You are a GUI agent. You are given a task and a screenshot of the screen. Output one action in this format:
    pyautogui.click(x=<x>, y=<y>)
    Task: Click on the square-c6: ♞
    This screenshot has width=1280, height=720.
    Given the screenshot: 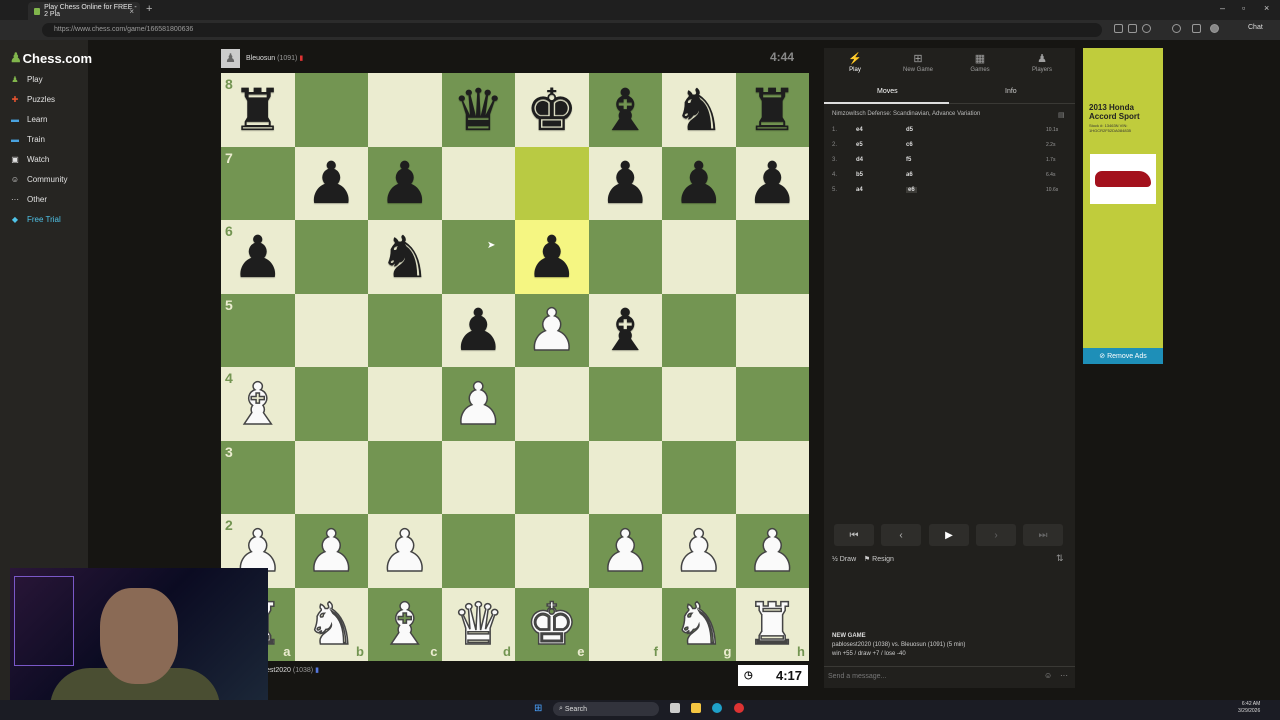 What is the action you would take?
    pyautogui.click(x=405, y=257)
    